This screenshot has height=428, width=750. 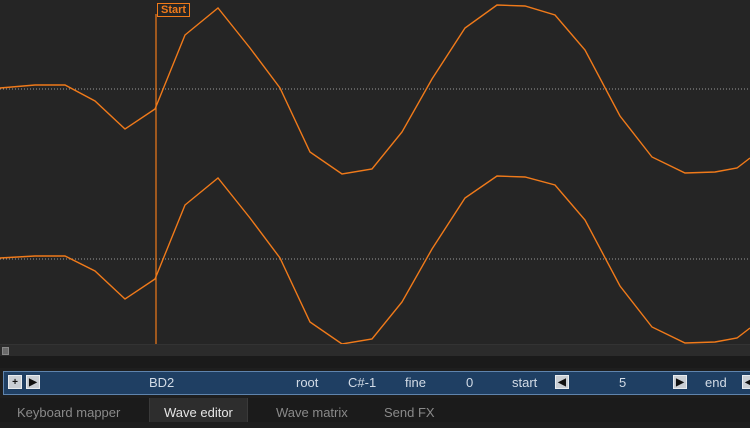 What do you see at coordinates (469, 383) in the screenshot?
I see `fine-value: 0` at bounding box center [469, 383].